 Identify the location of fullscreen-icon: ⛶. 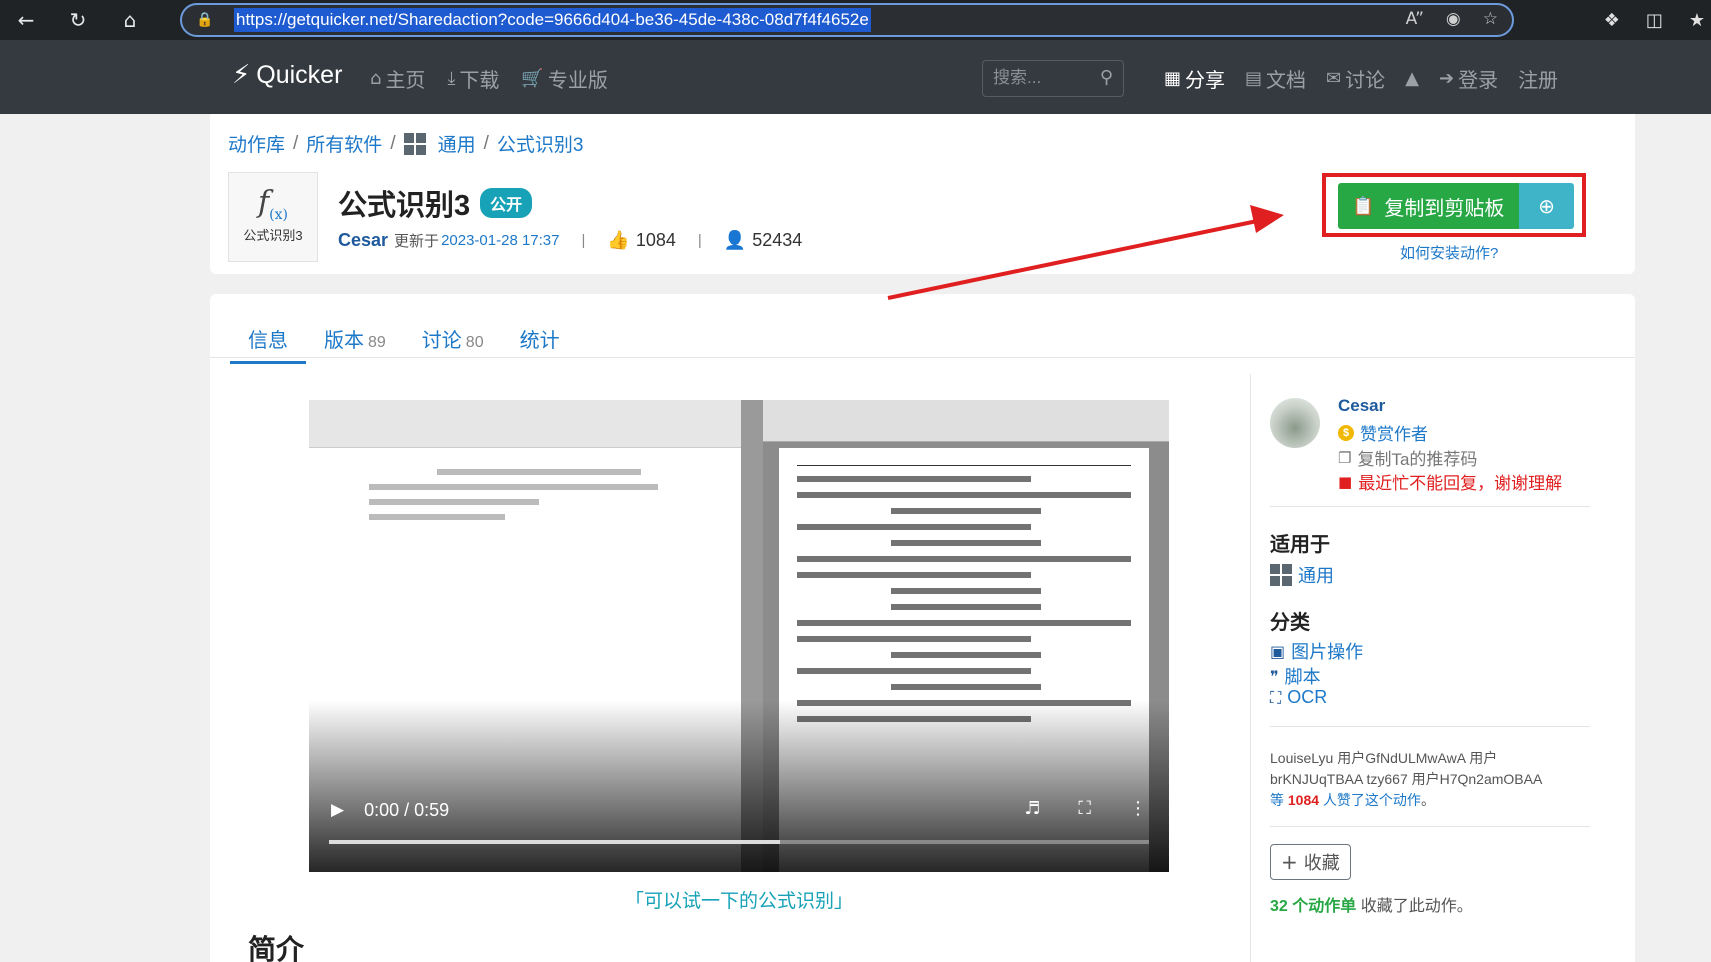
(1084, 808).